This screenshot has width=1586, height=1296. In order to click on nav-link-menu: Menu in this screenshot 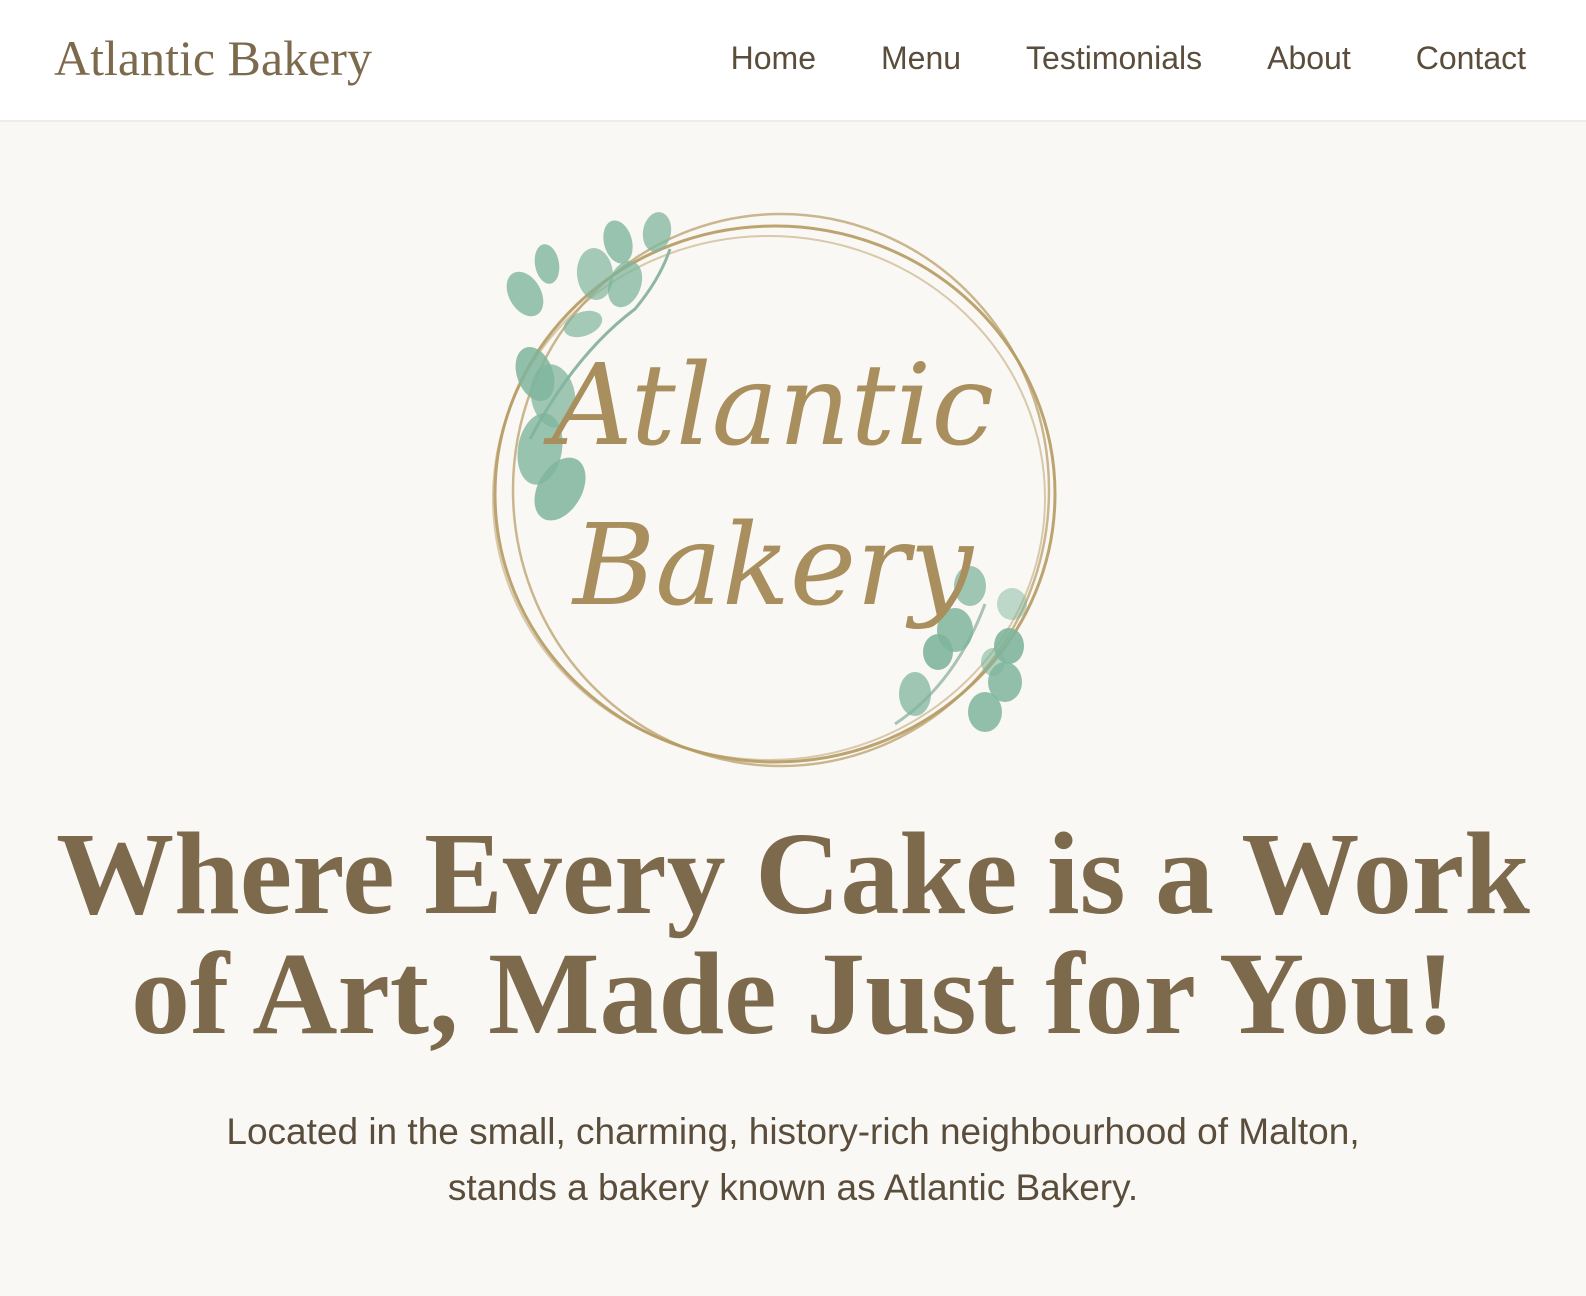, I will do `click(921, 58)`.